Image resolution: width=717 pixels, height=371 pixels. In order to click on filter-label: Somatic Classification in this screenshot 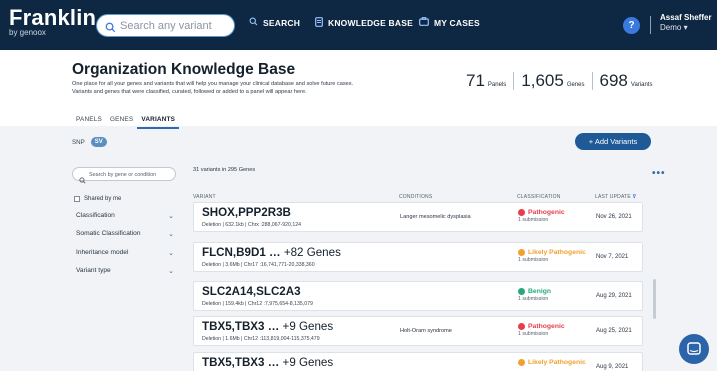, I will do `click(108, 233)`.